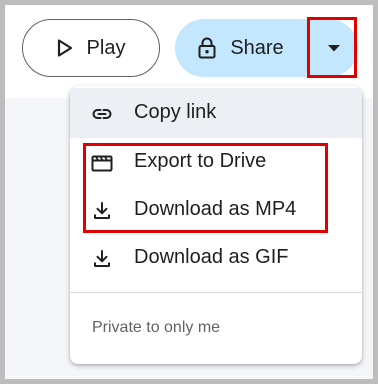 This screenshot has height=384, width=378. I want to click on menu-item-label: Download as GIF, so click(211, 257).